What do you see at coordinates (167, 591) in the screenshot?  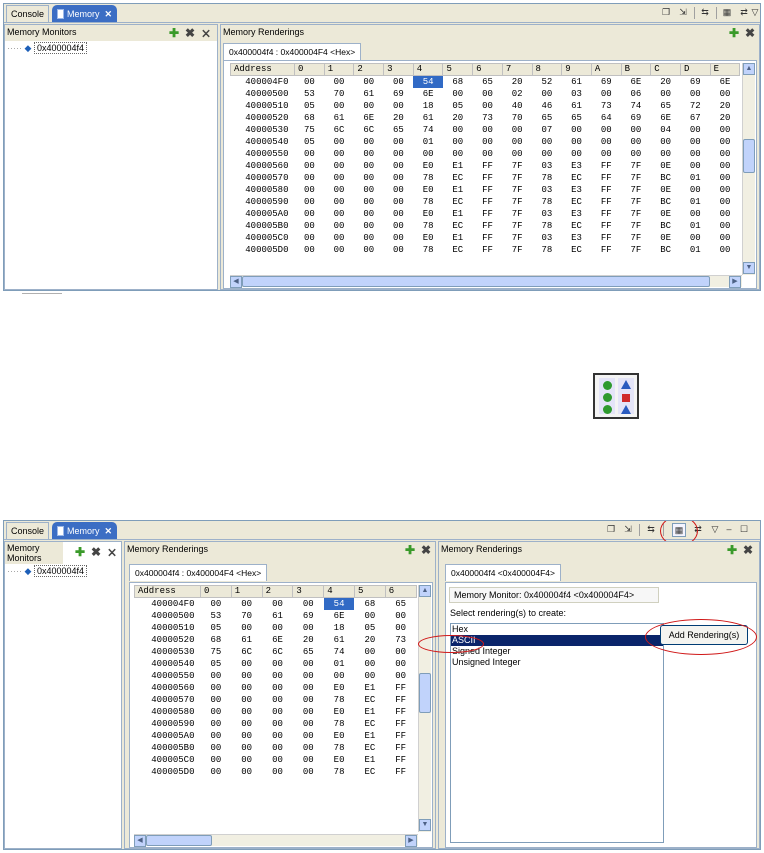 I see `column-header-address: Address` at bounding box center [167, 591].